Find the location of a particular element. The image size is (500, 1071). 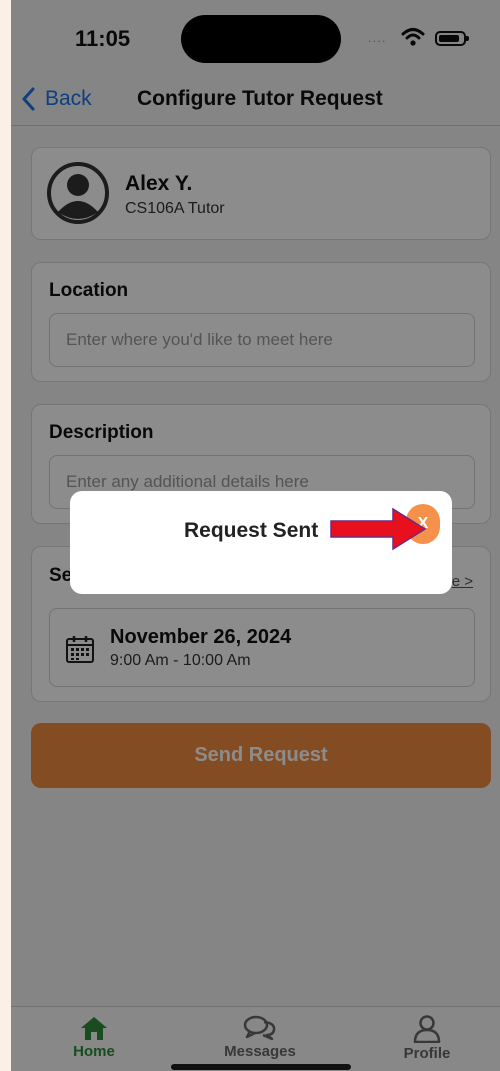

annotation-arrow-icon is located at coordinates (378, 529).